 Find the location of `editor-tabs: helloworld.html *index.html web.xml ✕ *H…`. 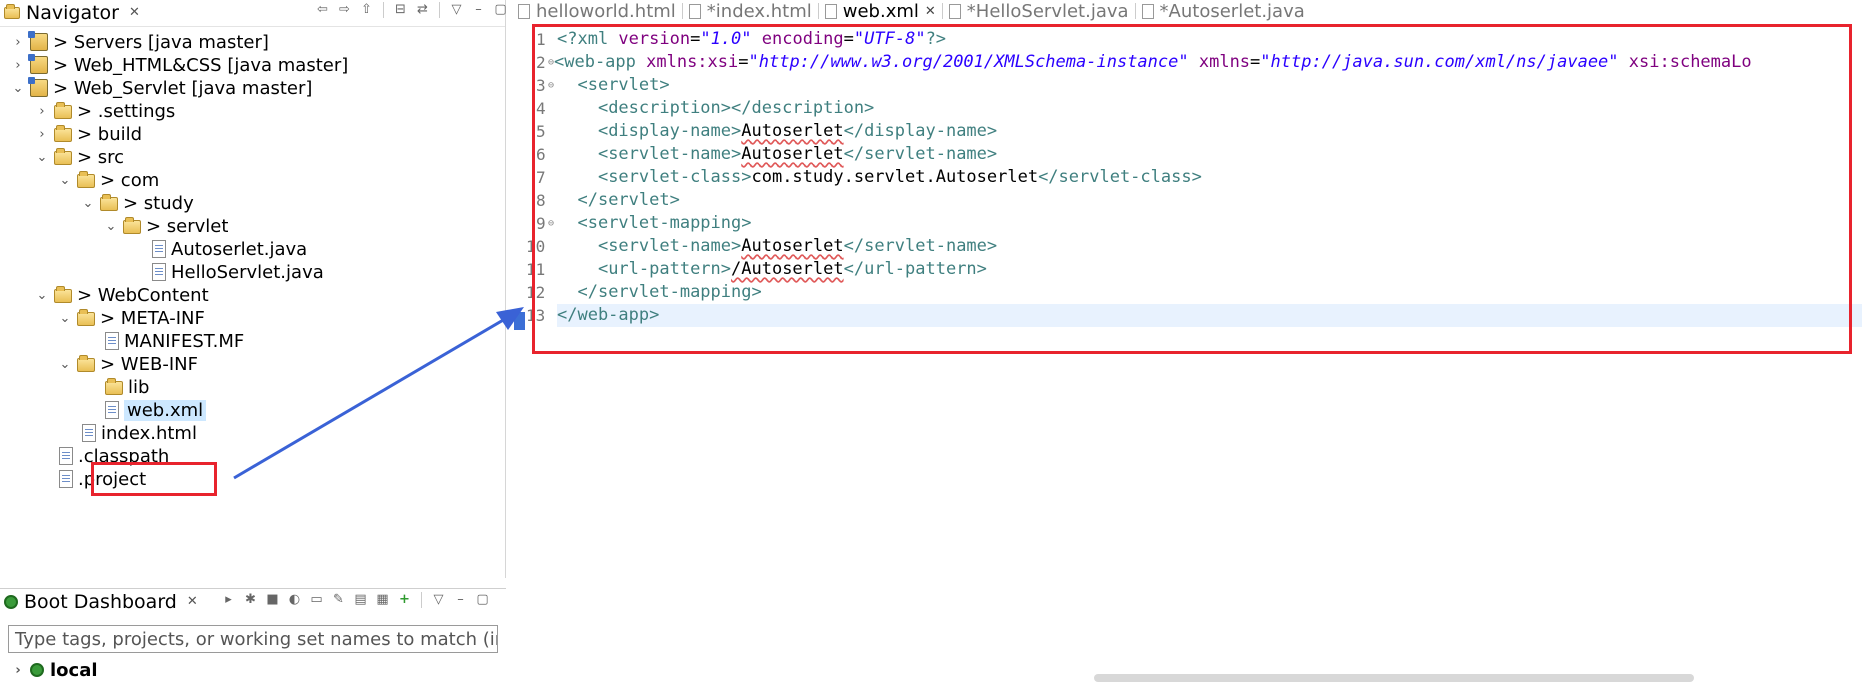

editor-tabs: helloworld.html *index.html web.xml ✕ *H… is located at coordinates (1187, 11).